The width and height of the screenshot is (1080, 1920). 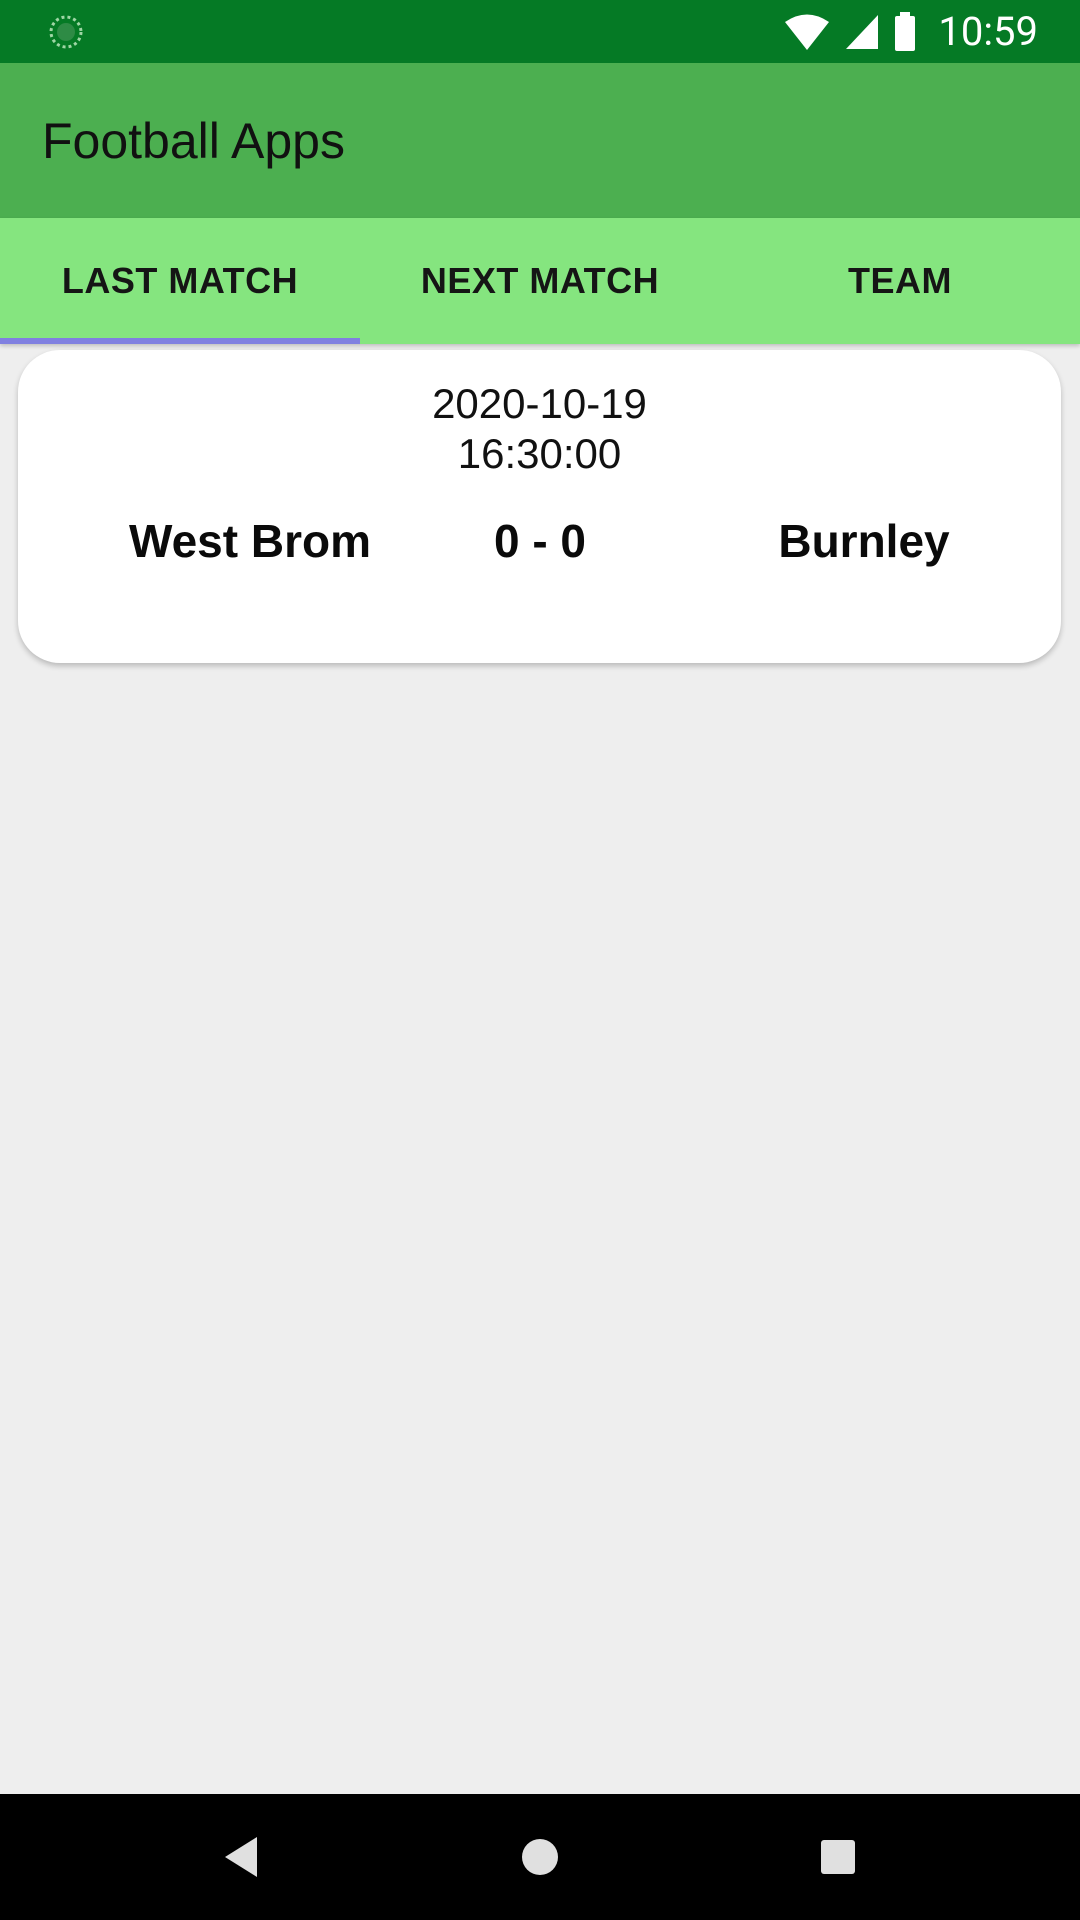 I want to click on status-icons: 10:59, so click(x=911, y=31).